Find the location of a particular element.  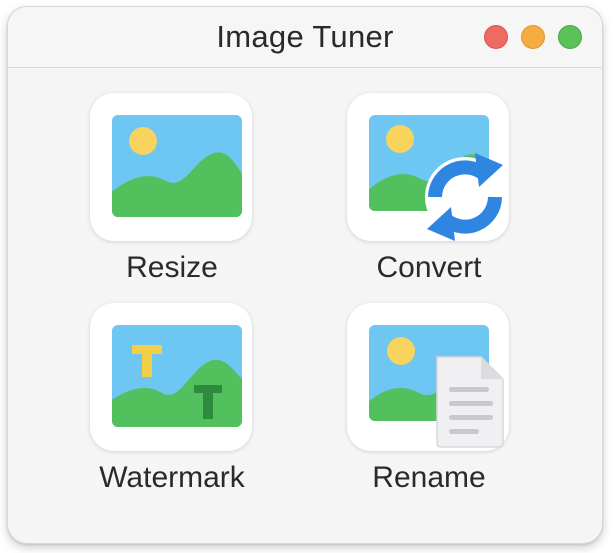

window-title: Image Tuner is located at coordinates (305, 36).